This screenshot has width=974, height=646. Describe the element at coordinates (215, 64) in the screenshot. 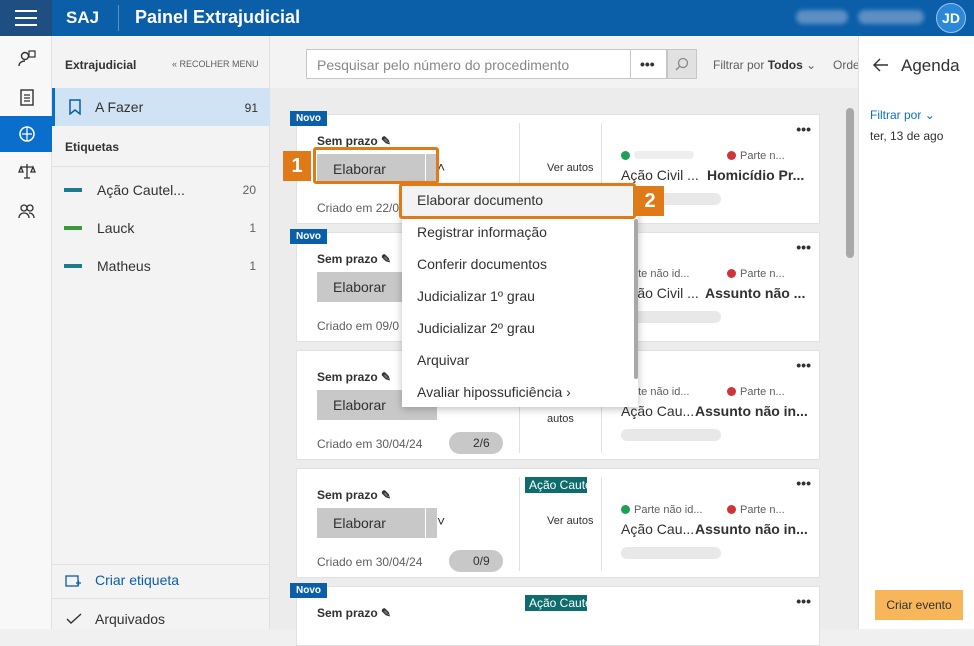

I see `collapse-menu-button: « RECOLHER MENU` at that location.